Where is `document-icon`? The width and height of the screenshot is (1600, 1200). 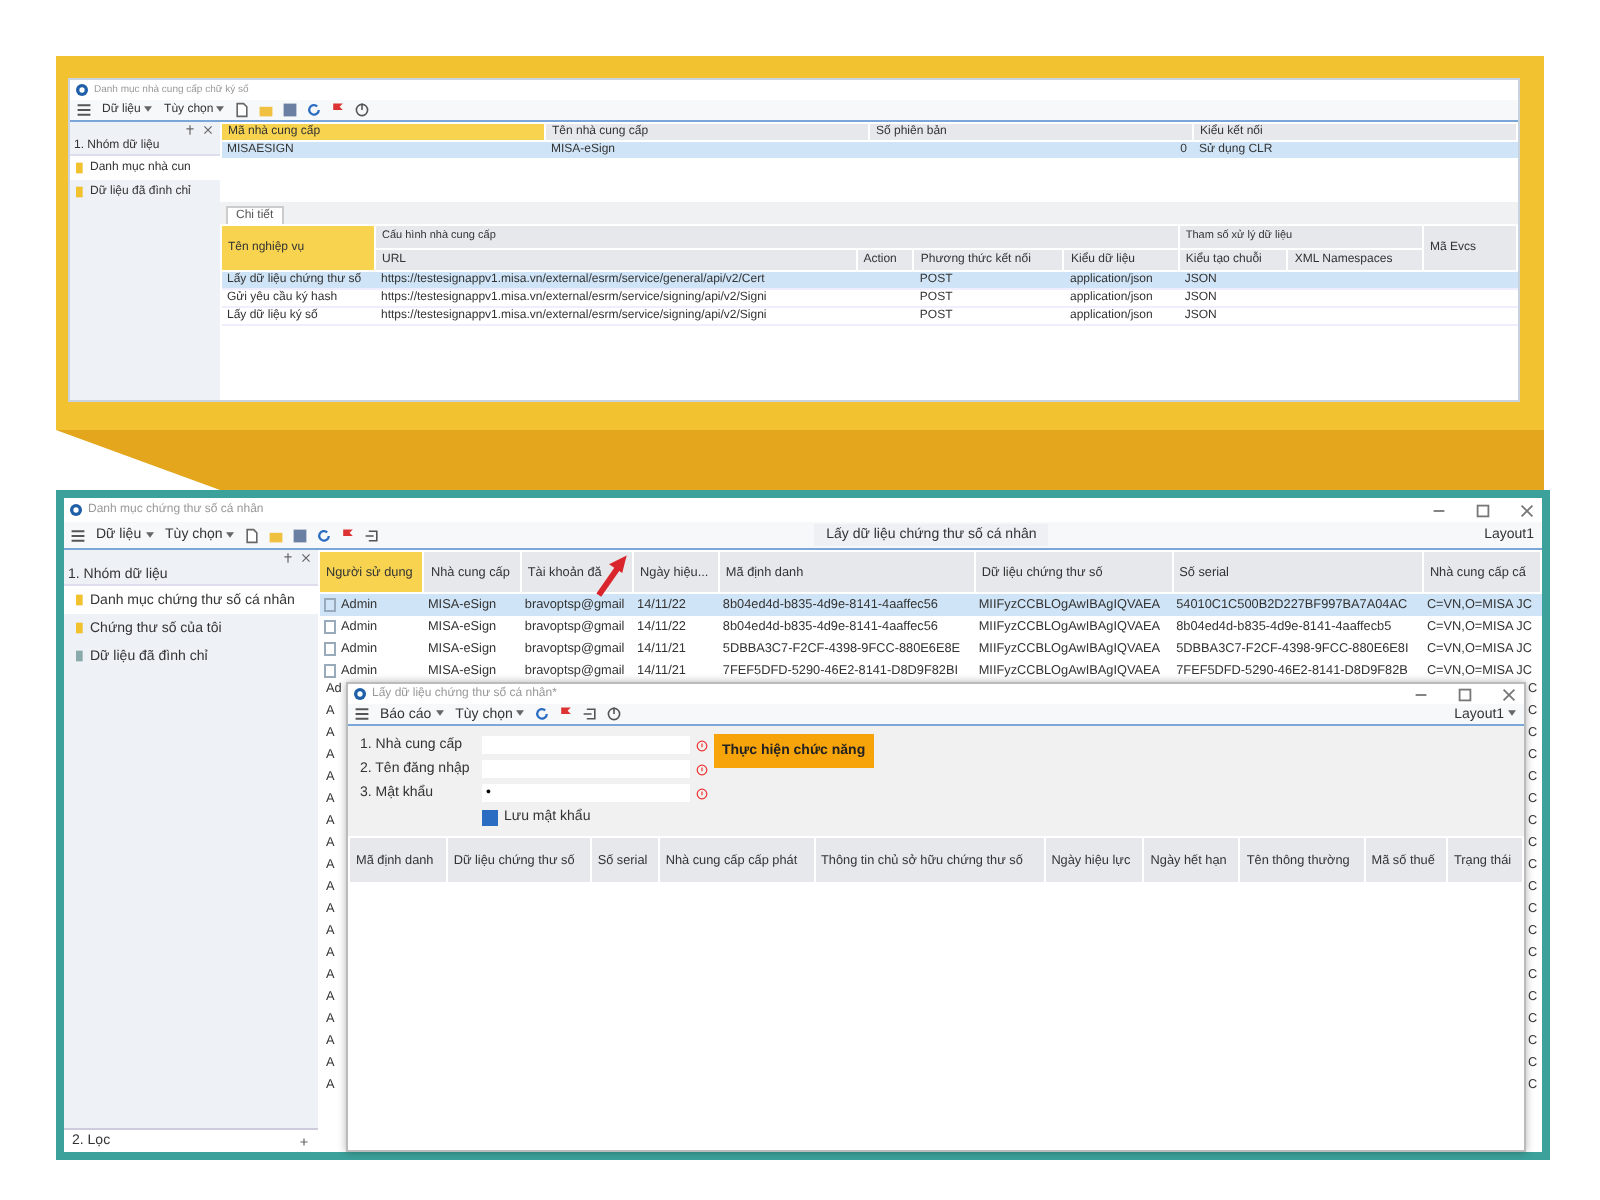 document-icon is located at coordinates (80, 656).